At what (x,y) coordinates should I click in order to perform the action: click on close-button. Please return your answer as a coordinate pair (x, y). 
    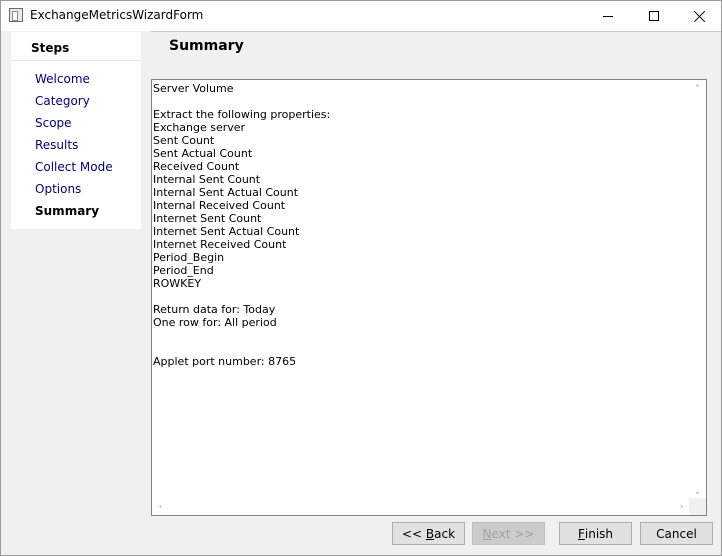
    Looking at the image, I should click on (699, 16).